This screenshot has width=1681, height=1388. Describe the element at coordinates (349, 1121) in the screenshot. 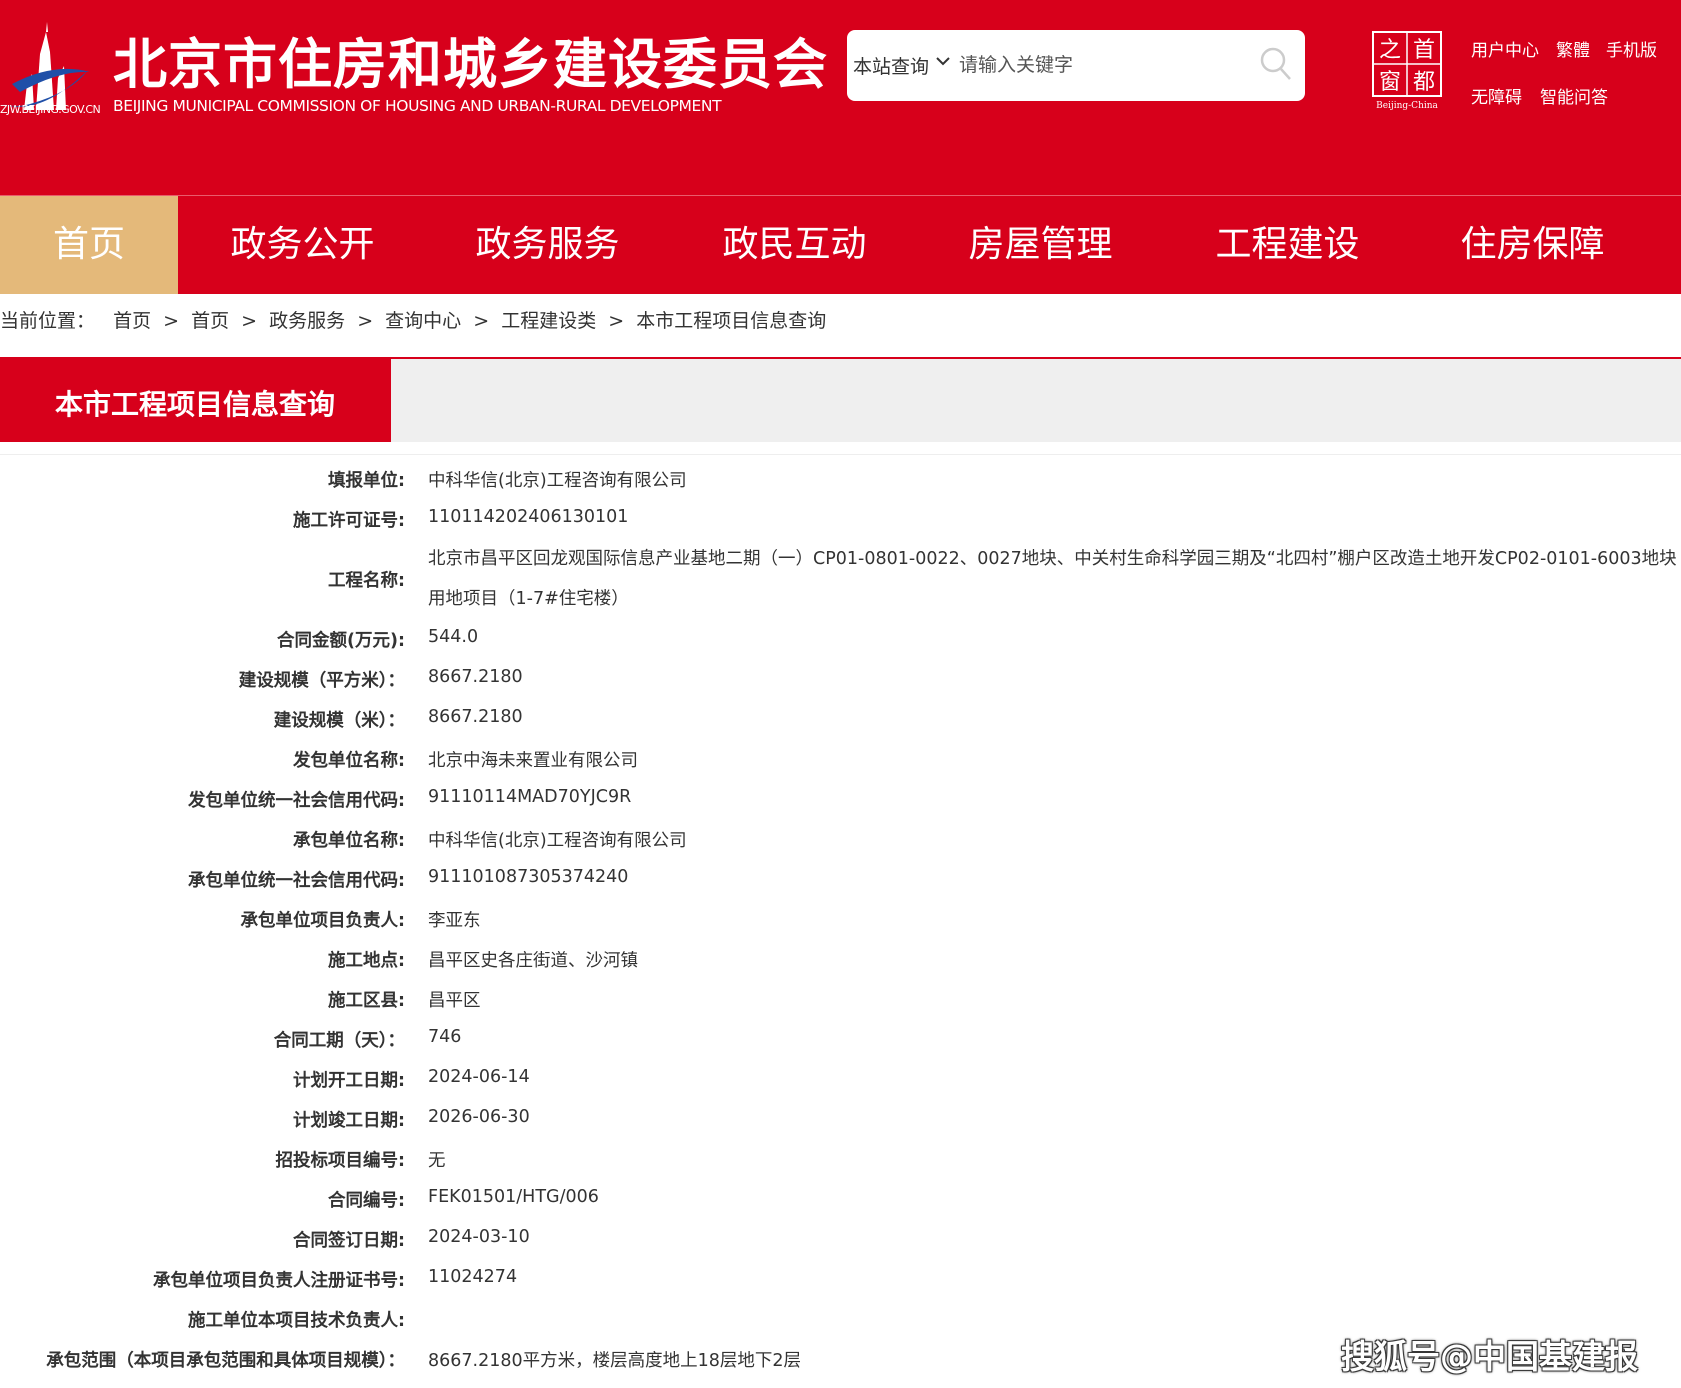

I see `detail-label: 计划竣工日期:` at that location.